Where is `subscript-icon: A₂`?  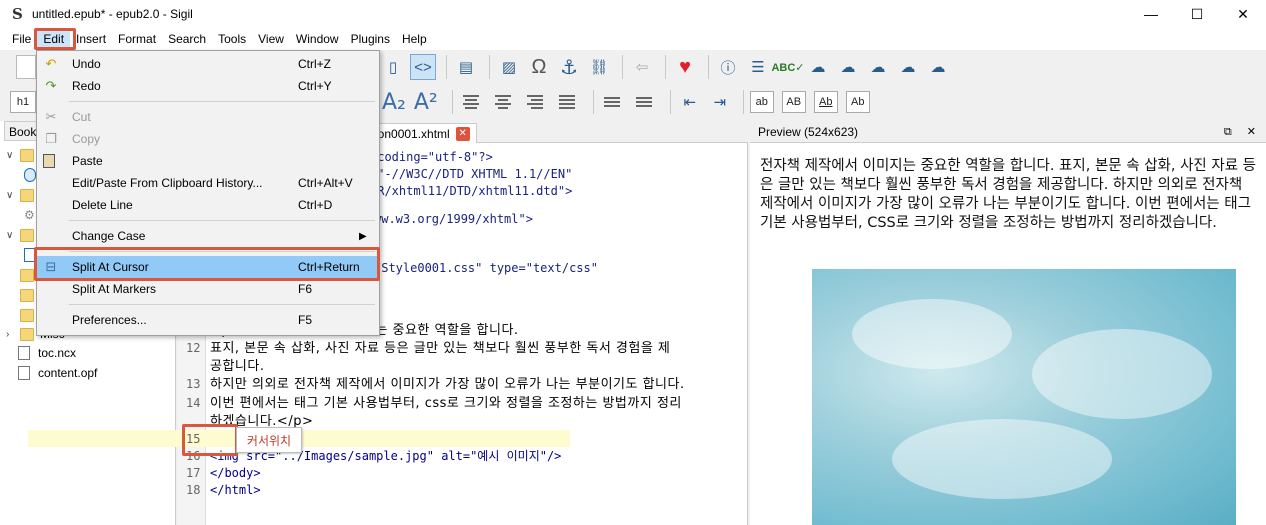
subscript-icon: A₂ is located at coordinates (394, 102).